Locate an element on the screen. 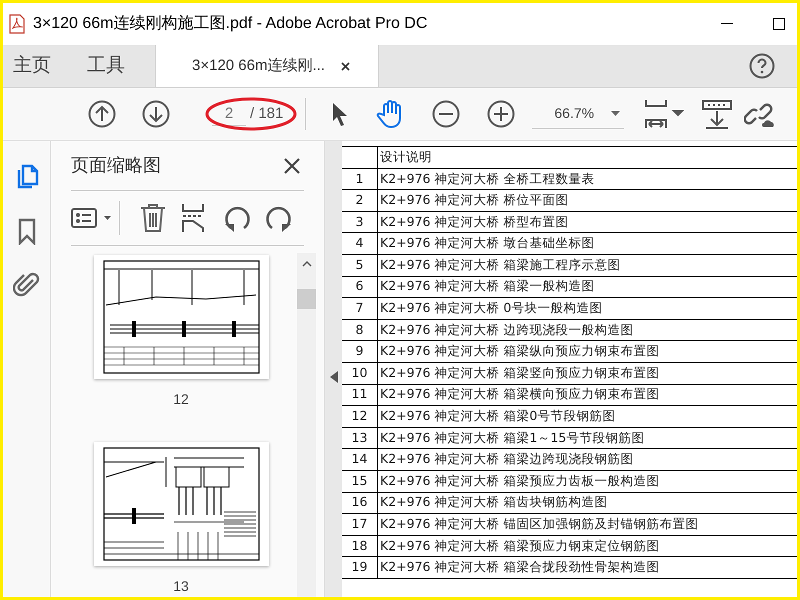 This screenshot has width=800, height=600. drawing-title: K2+976 神定河大桥 桥位平面图 is located at coordinates (474, 200).